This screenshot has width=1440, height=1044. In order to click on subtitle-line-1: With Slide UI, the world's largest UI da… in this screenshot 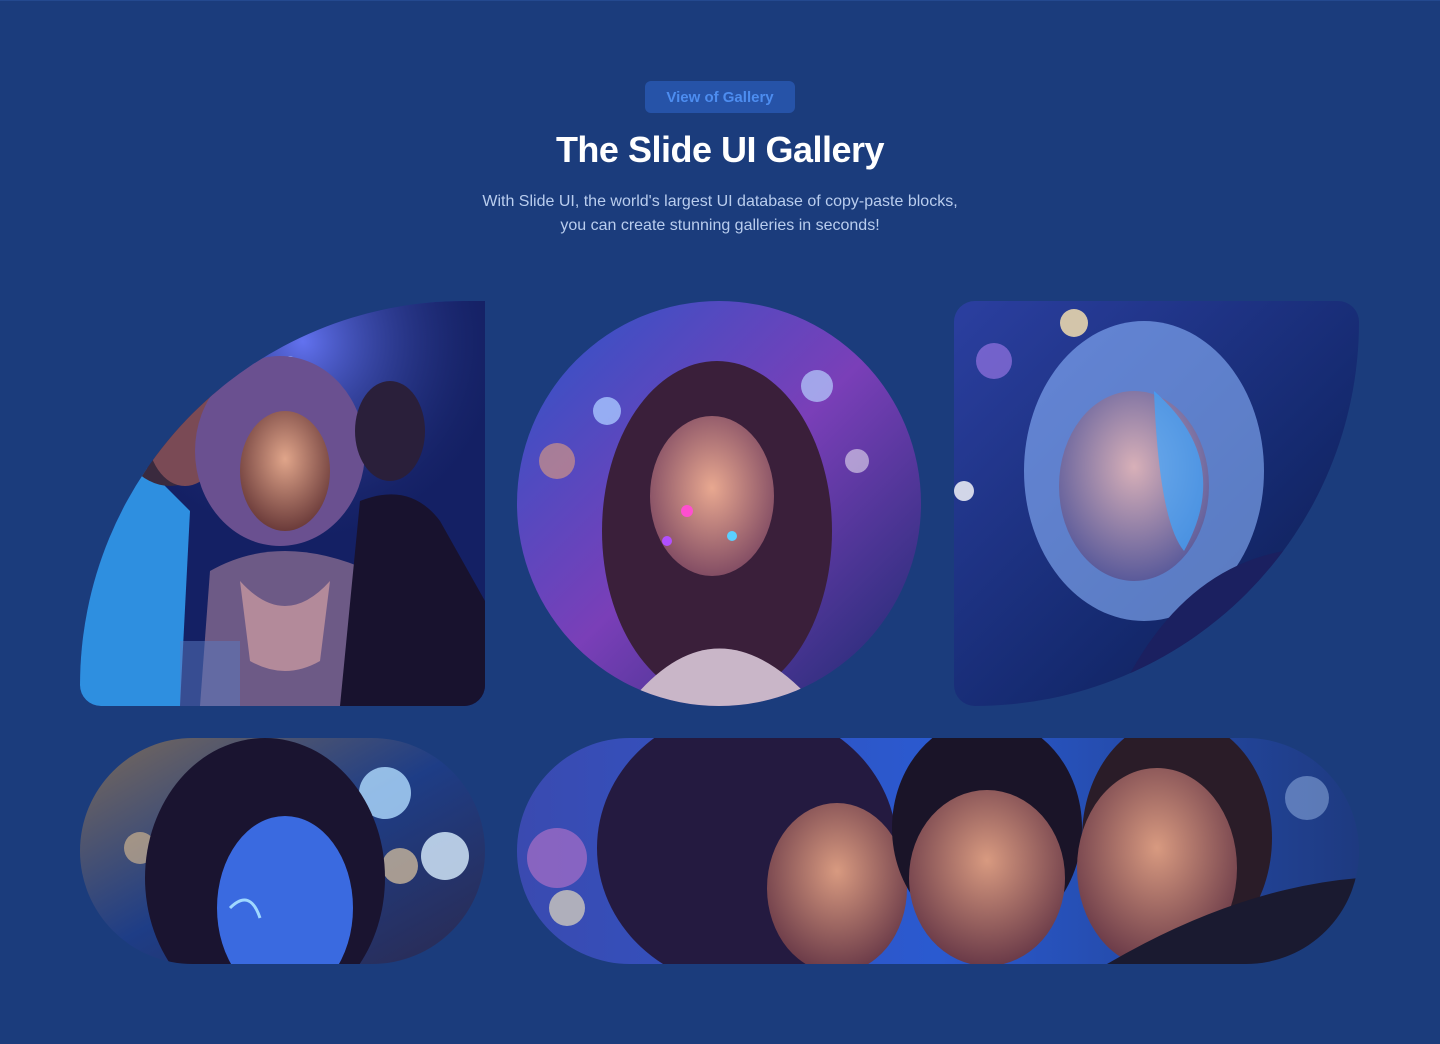, I will do `click(720, 201)`.